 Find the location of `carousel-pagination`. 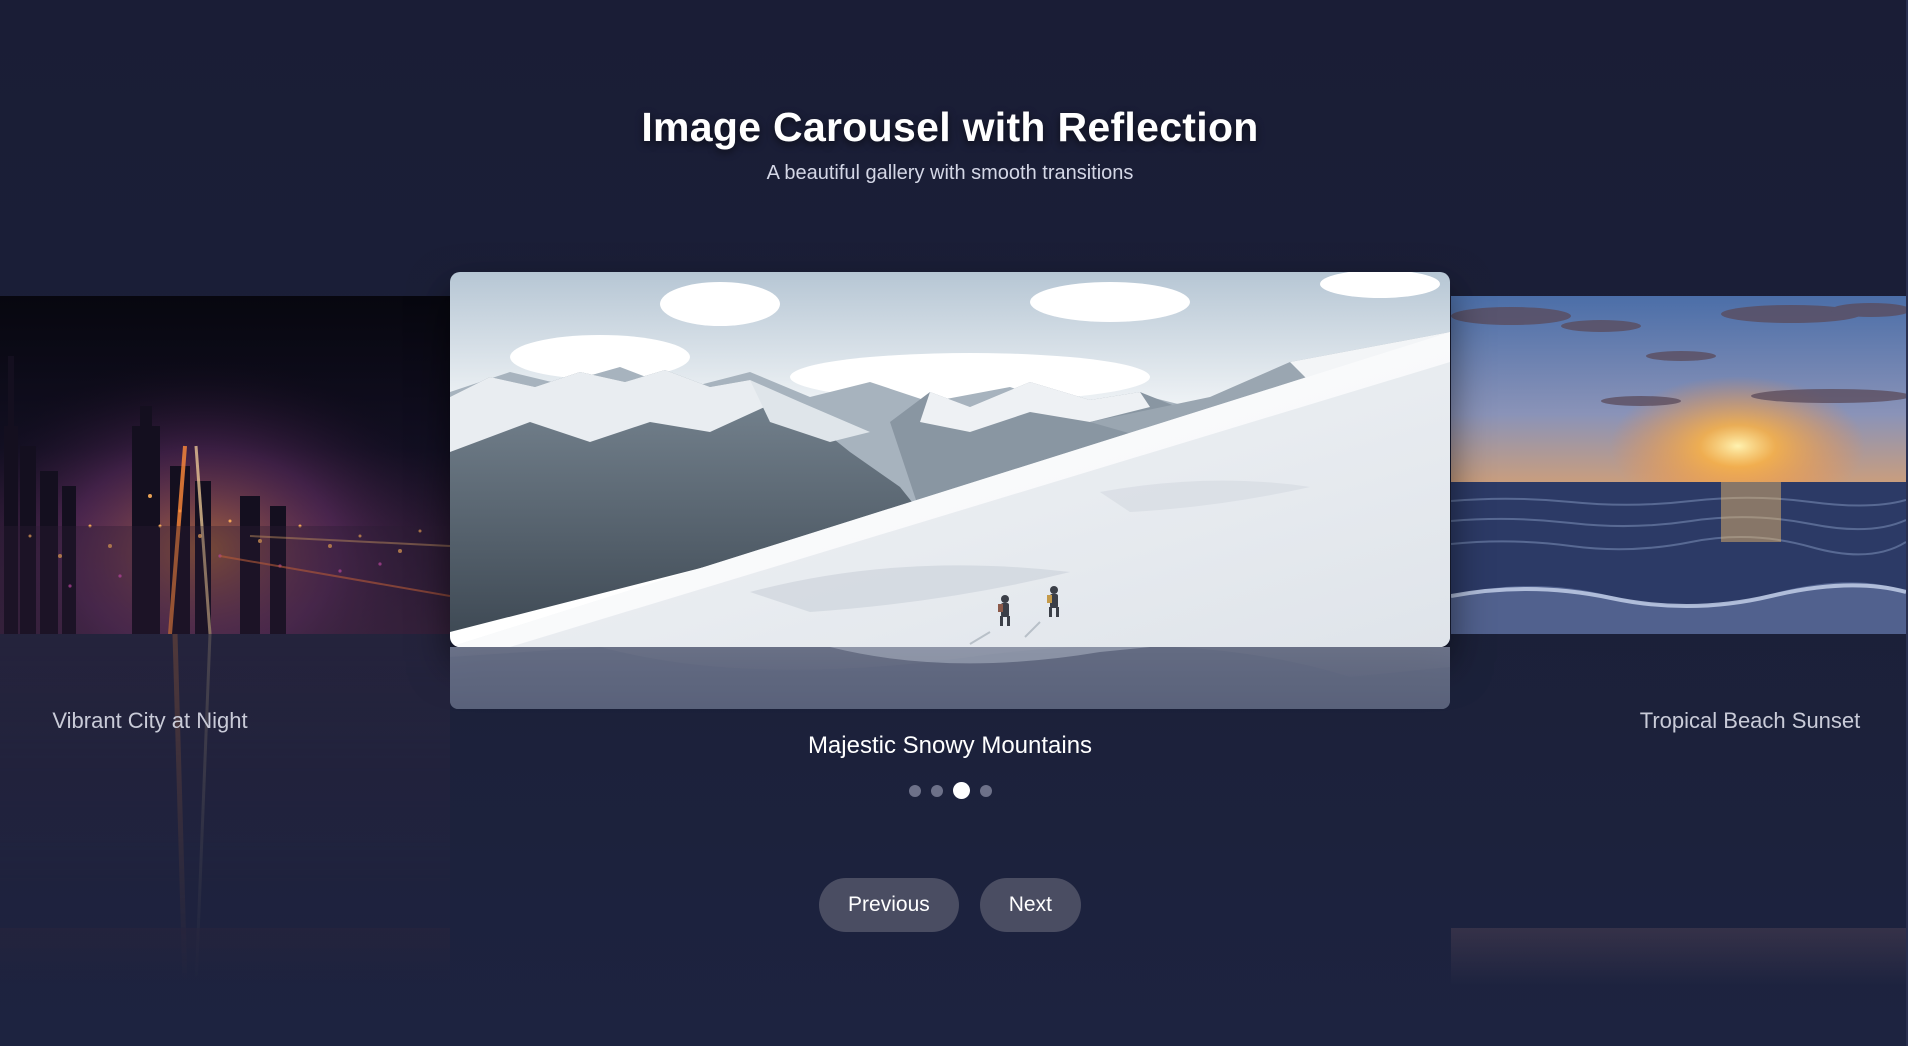

carousel-pagination is located at coordinates (950, 790).